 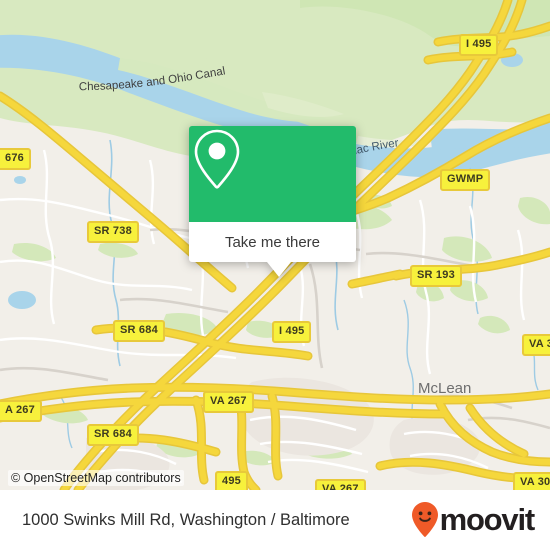 I want to click on map-pin-icon, so click(x=217, y=159).